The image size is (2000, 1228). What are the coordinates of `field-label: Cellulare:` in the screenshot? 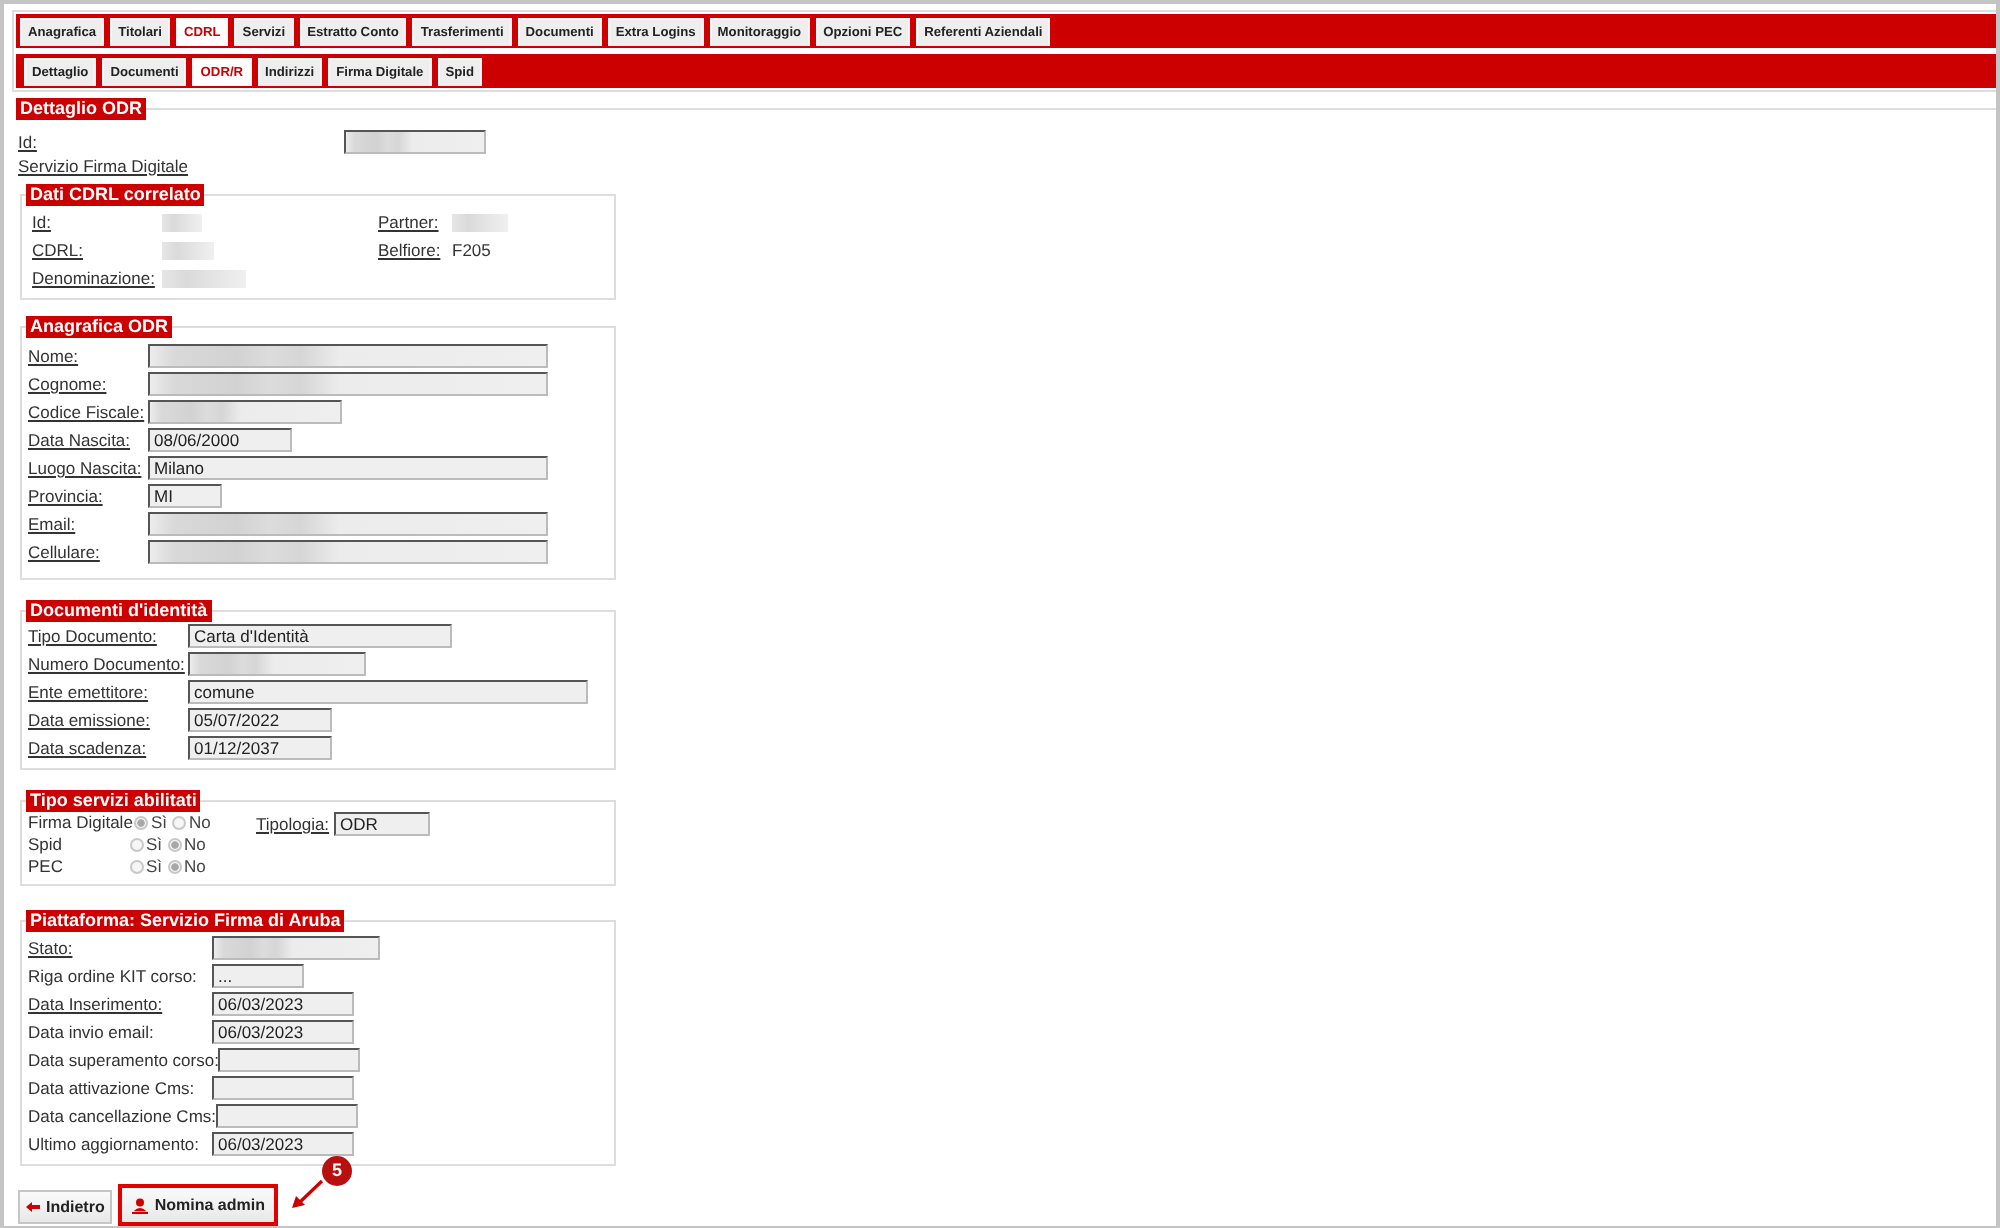 It's located at (65, 552).